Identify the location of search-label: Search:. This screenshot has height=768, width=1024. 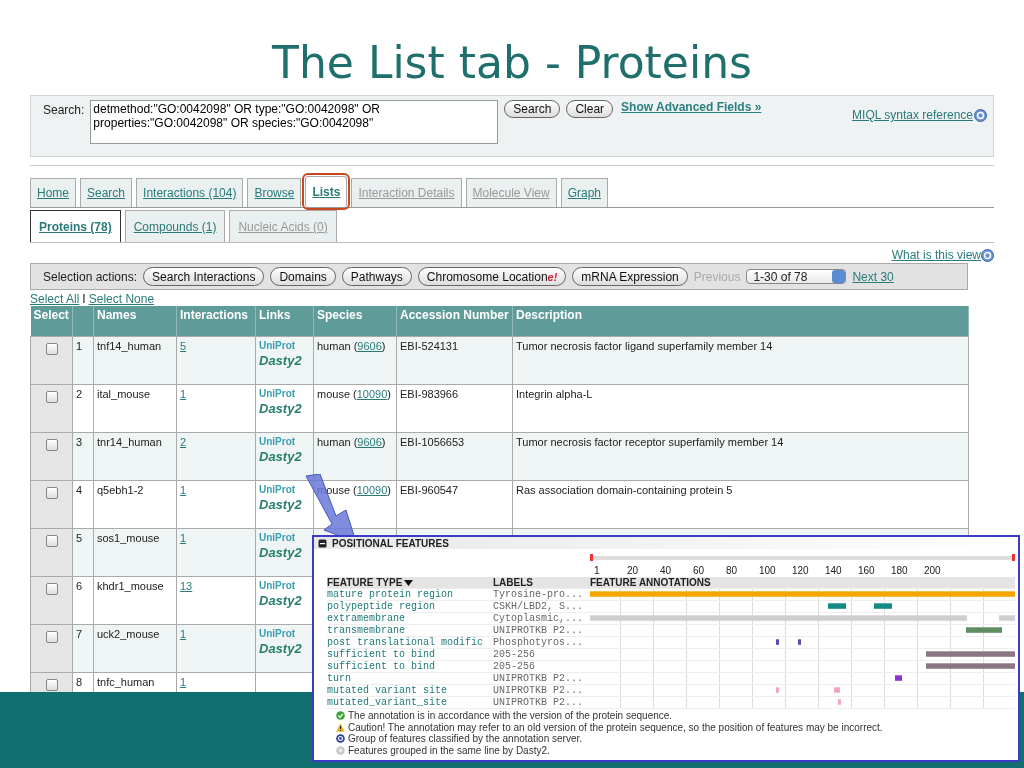
(64, 110).